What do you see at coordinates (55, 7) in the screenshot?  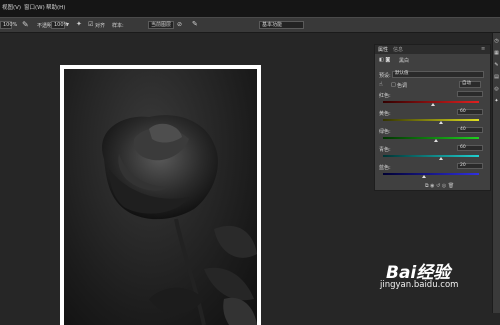 I see `menu-help: 帮助(H)` at bounding box center [55, 7].